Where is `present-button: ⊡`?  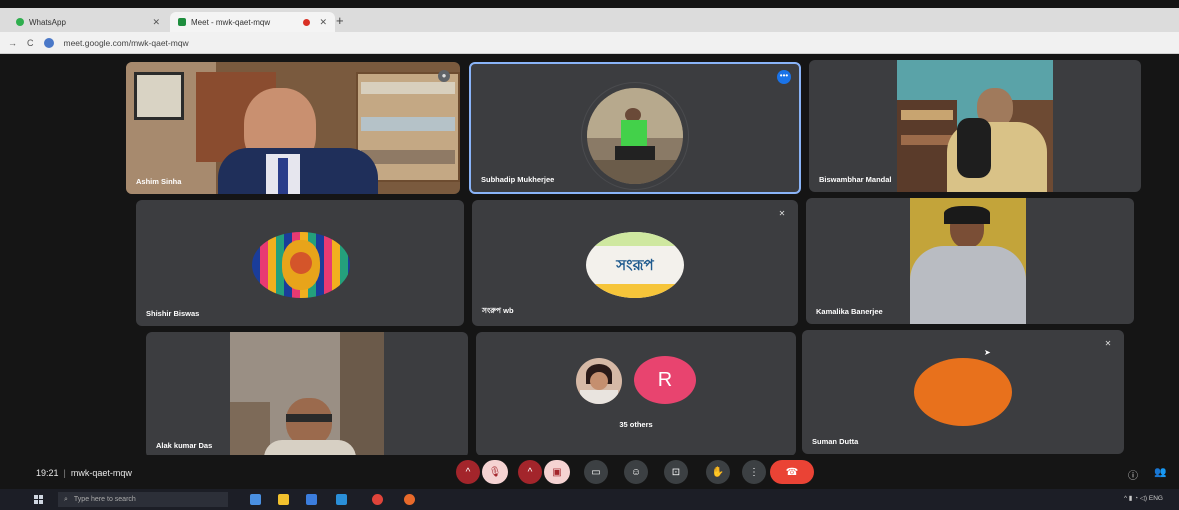
present-button: ⊡ is located at coordinates (676, 472).